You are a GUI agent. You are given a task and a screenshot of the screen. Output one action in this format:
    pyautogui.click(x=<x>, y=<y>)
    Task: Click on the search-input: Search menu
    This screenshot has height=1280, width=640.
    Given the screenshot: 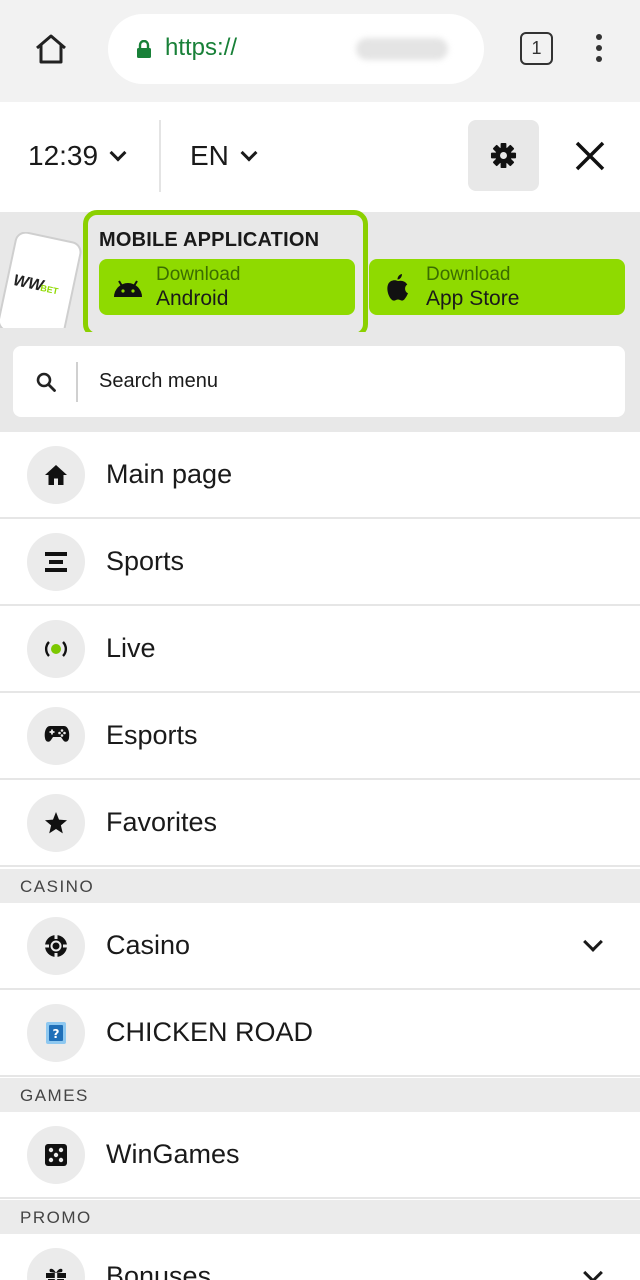 What is the action you would take?
    pyautogui.click(x=319, y=381)
    